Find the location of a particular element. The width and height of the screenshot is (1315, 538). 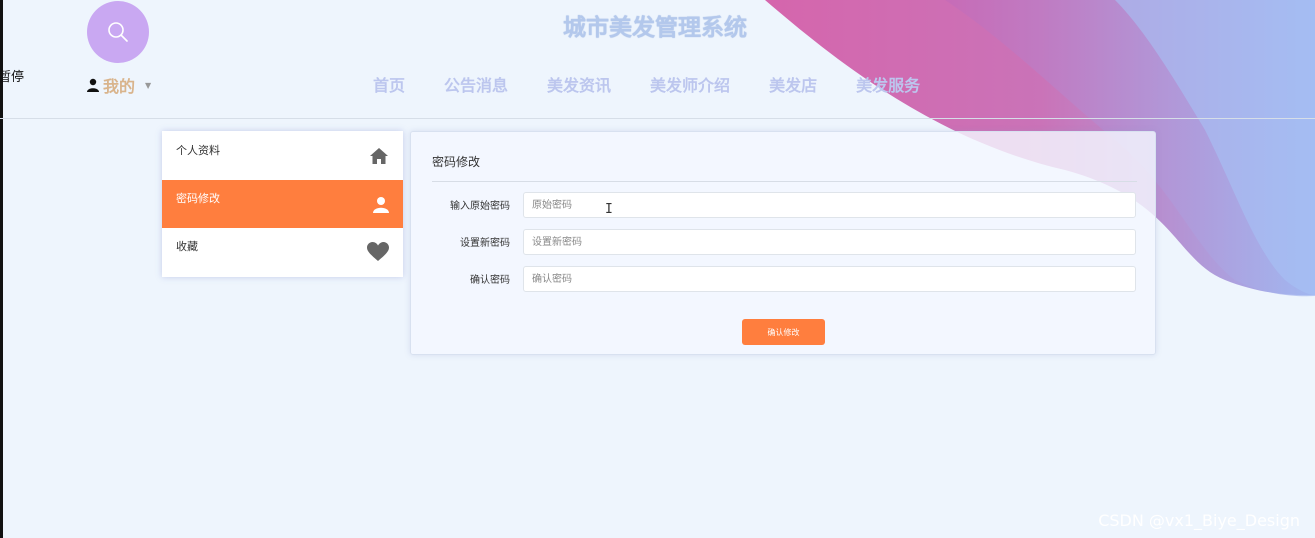

confirm-password-label: 确认密码 is located at coordinates (490, 280).